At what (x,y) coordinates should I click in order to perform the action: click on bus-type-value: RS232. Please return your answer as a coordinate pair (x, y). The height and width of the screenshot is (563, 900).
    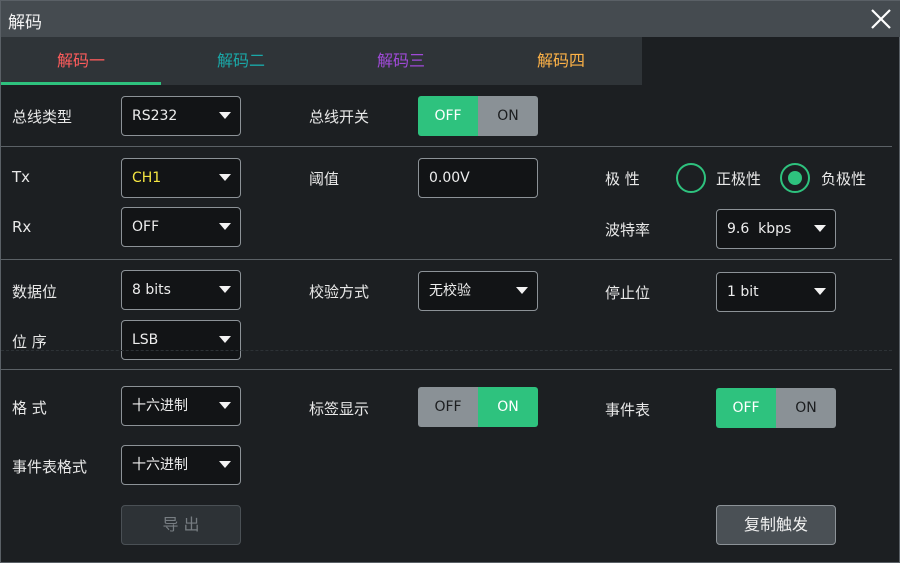
    Looking at the image, I should click on (155, 116).